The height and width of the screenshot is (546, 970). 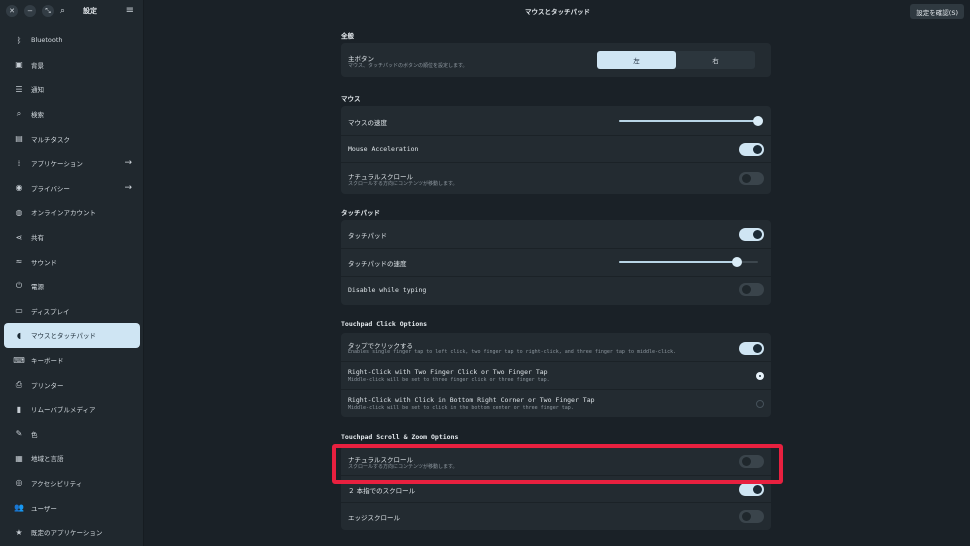 What do you see at coordinates (557, 464) in the screenshot?
I see `highlight-box` at bounding box center [557, 464].